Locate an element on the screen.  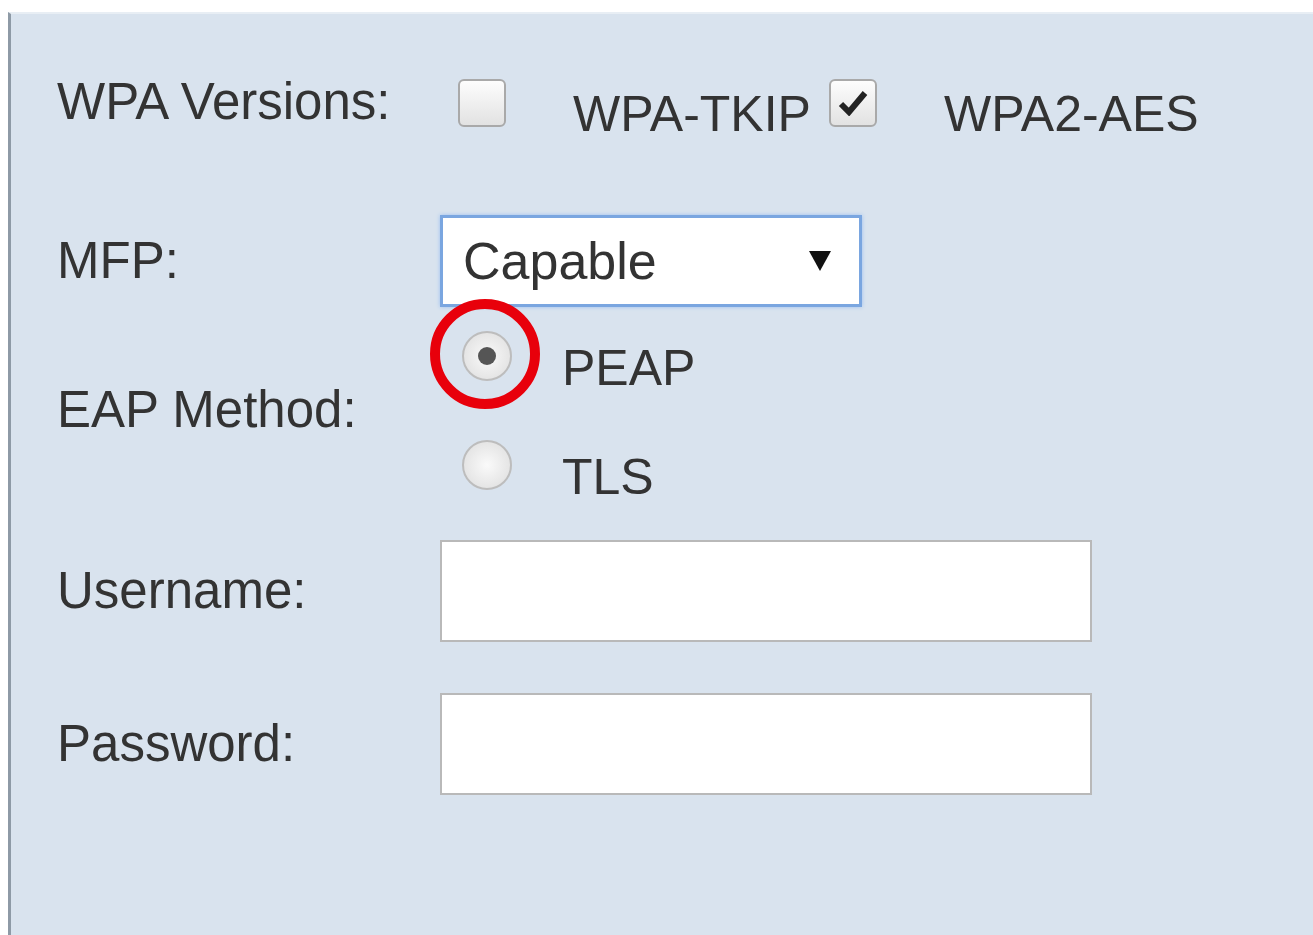
checkbox-label: WPA-TKIP is located at coordinates (692, 114).